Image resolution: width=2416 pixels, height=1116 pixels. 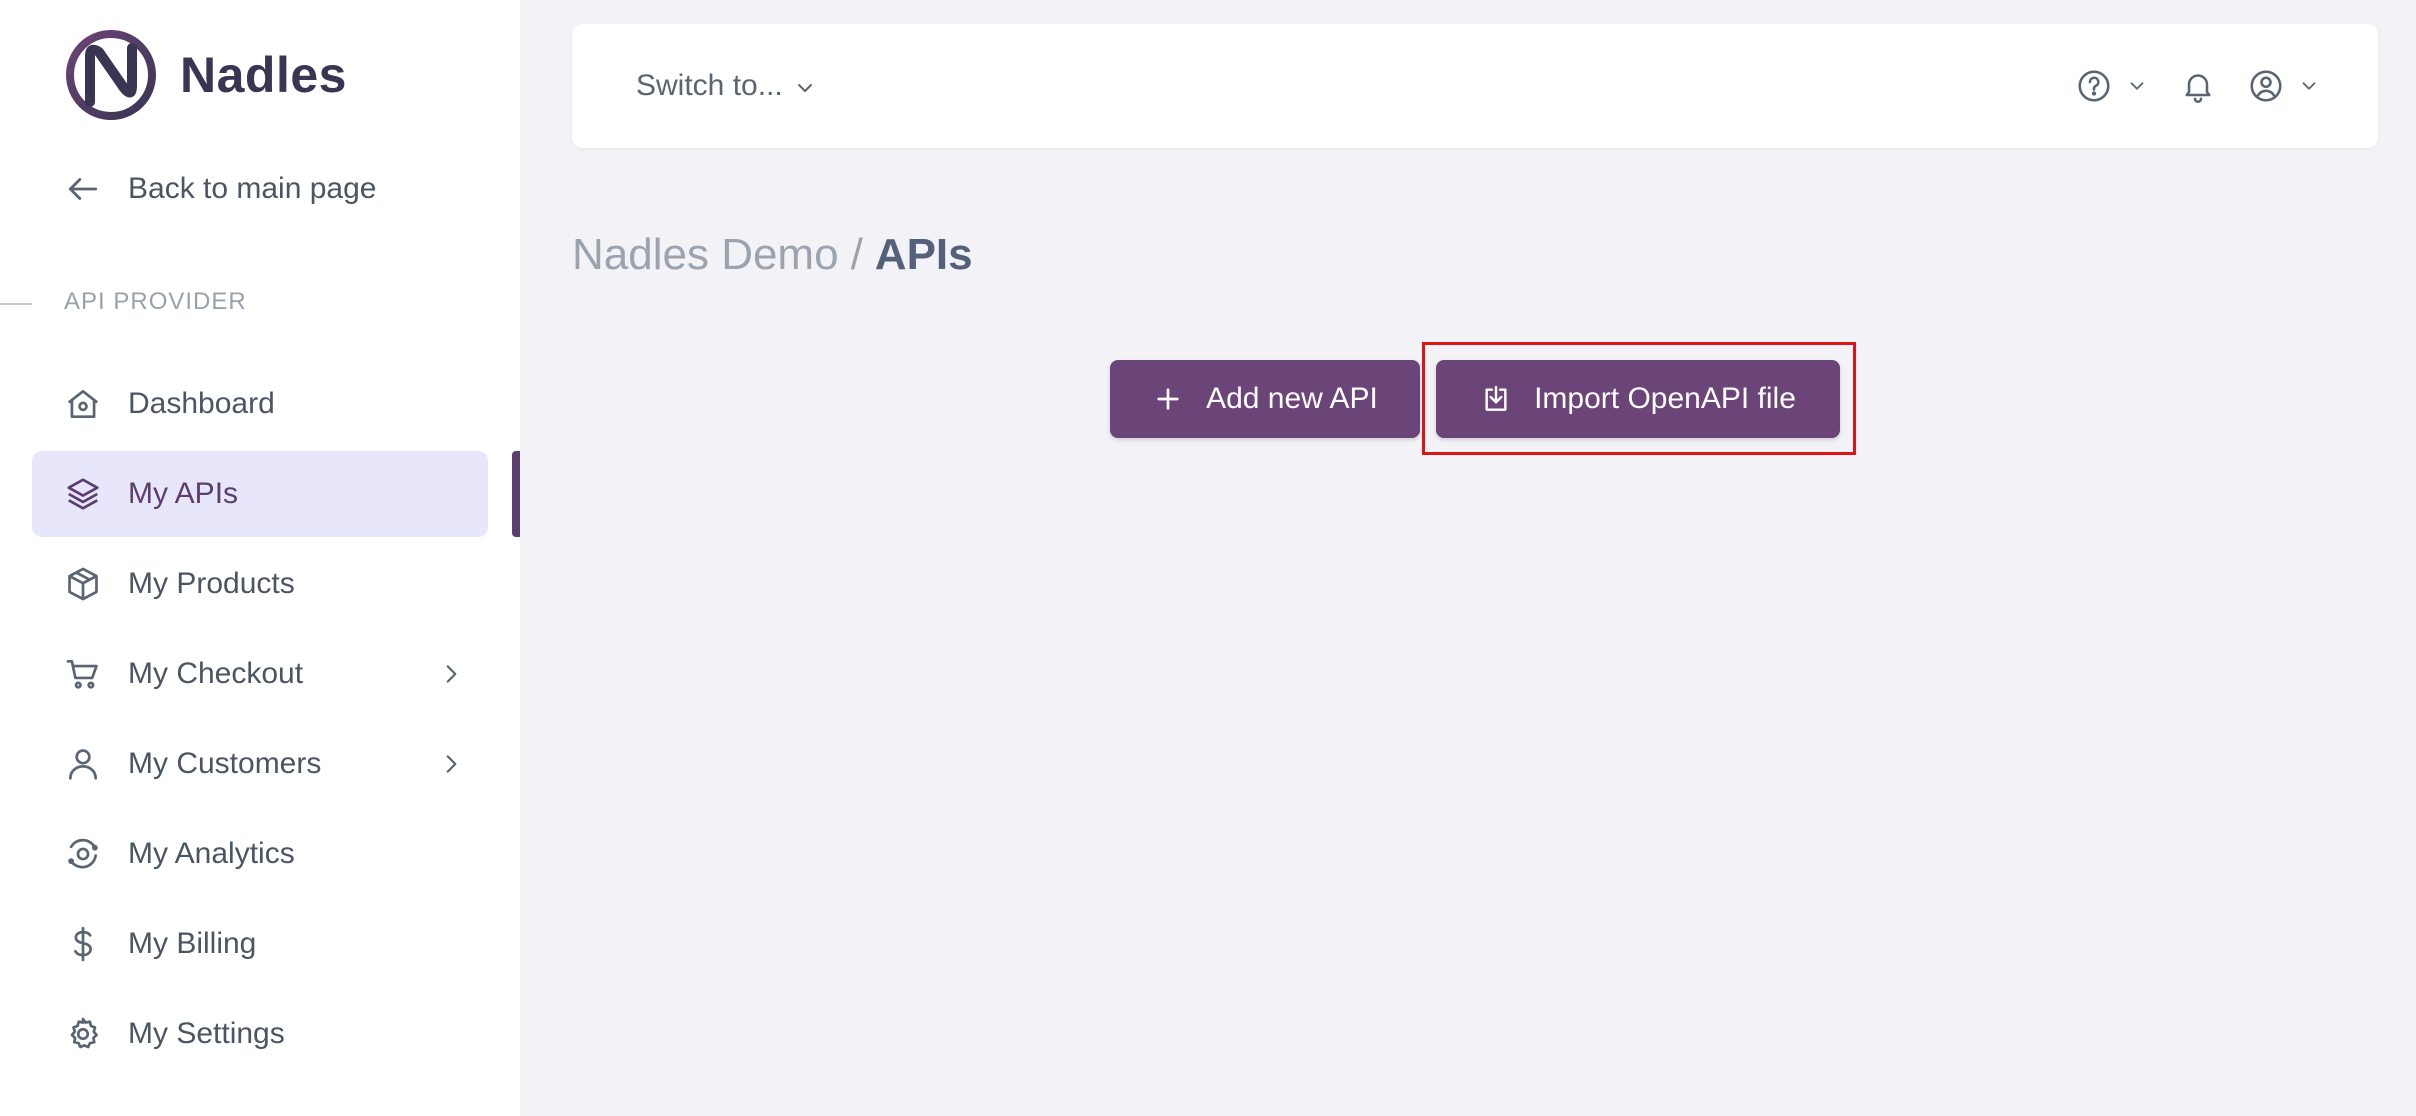 I want to click on cart-icon, so click(x=82, y=674).